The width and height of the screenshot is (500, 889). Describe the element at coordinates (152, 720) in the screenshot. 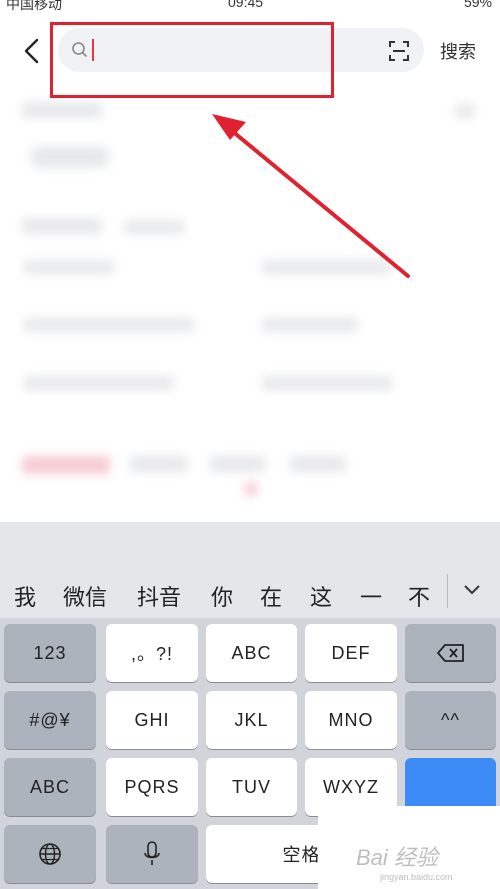

I see `key-ghi: GHI` at that location.